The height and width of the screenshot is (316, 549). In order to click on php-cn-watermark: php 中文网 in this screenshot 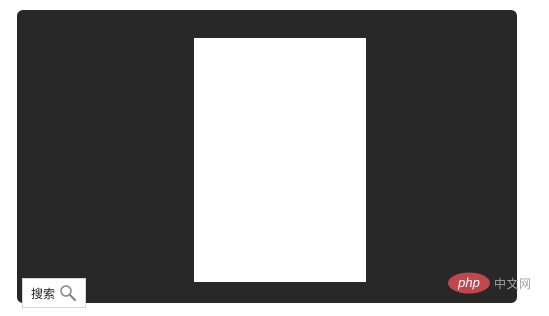, I will do `click(489, 283)`.